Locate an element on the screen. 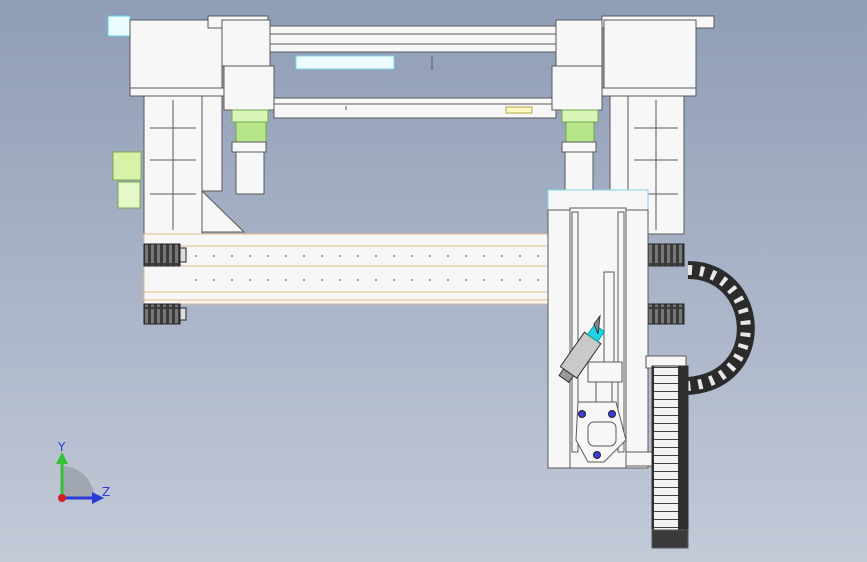 This screenshot has height=562, width=867. z-axis-label: Z is located at coordinates (106, 492).